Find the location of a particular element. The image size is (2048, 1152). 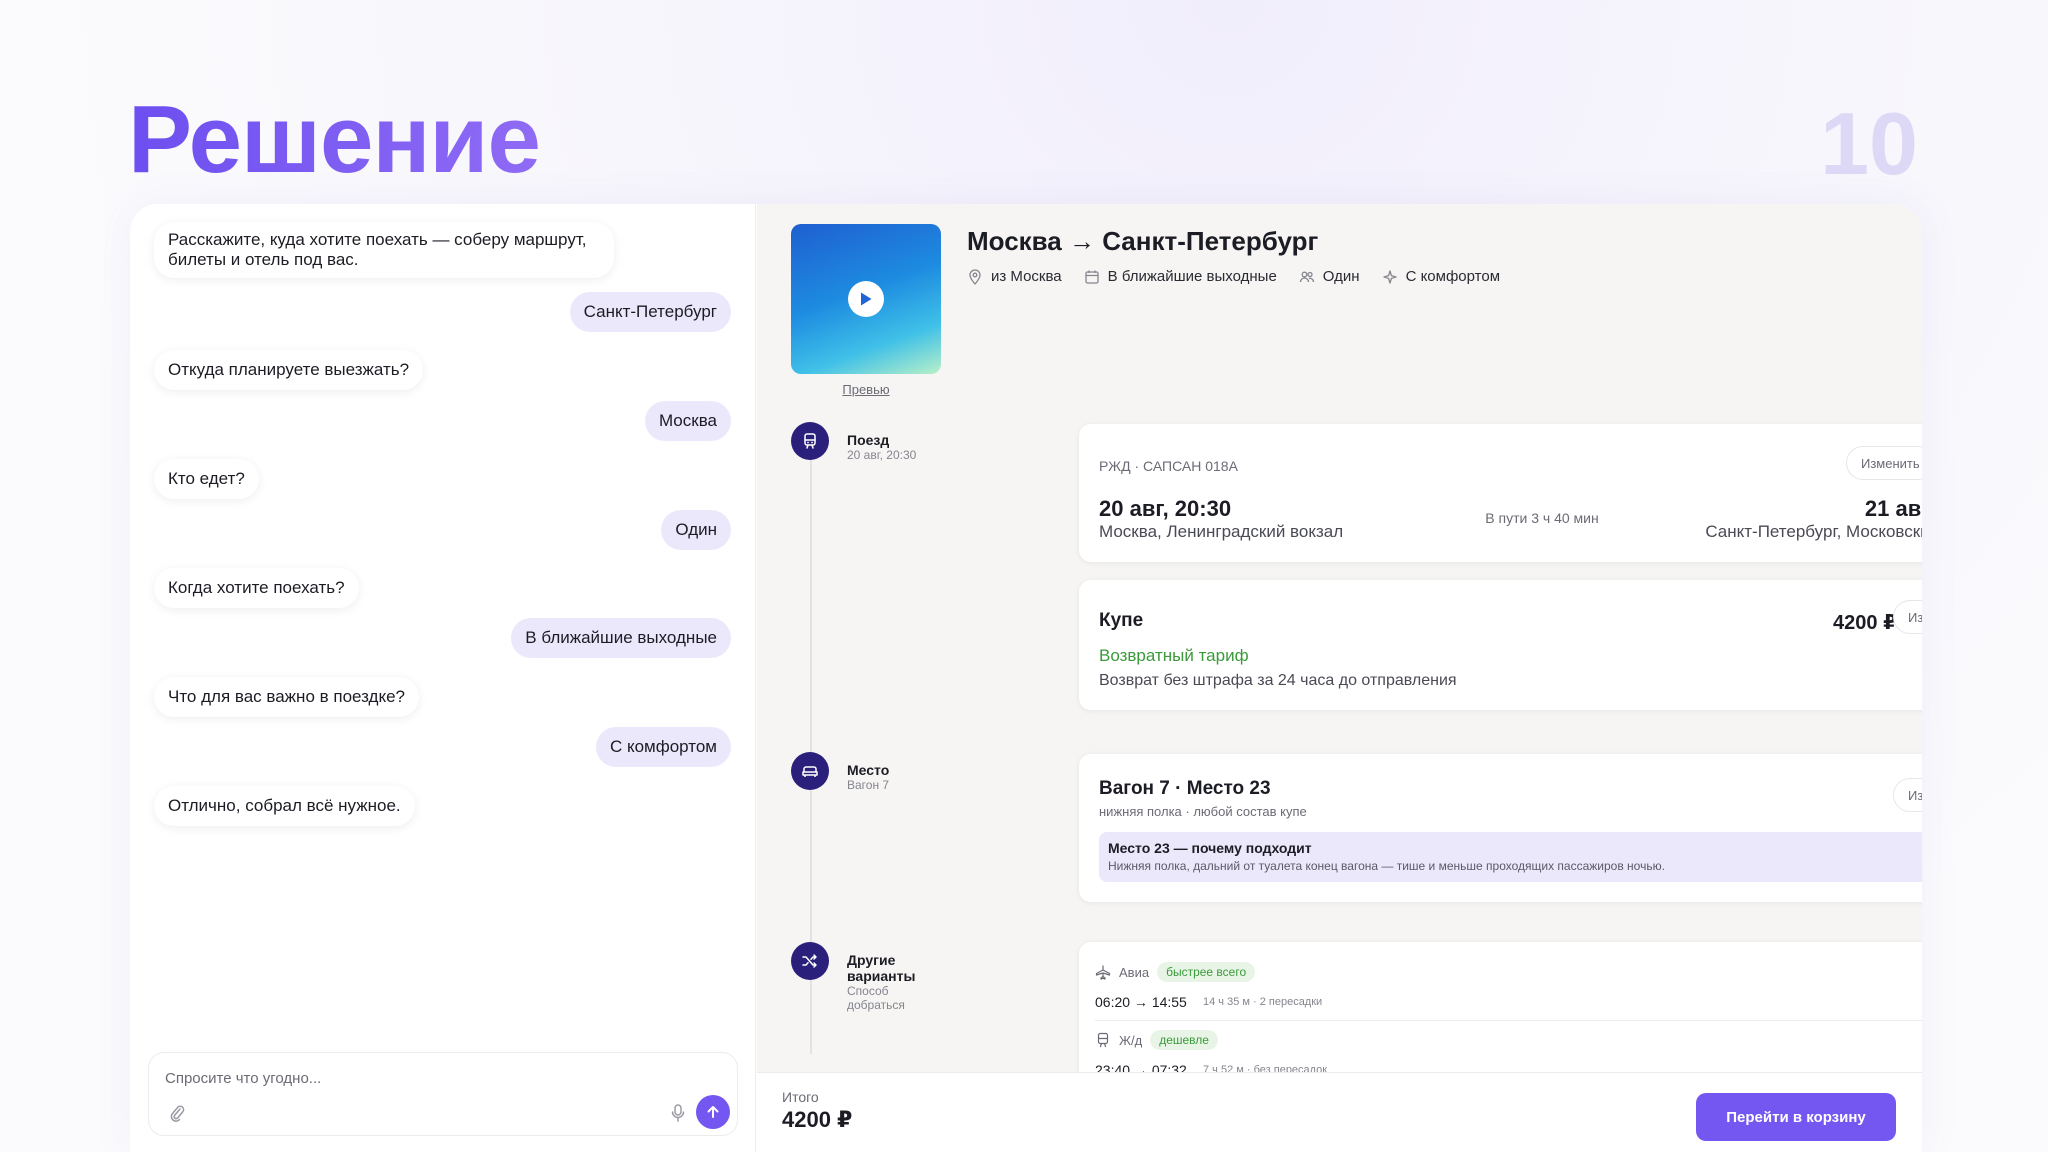

chip-label: В ближайшие выходные is located at coordinates (1192, 276).